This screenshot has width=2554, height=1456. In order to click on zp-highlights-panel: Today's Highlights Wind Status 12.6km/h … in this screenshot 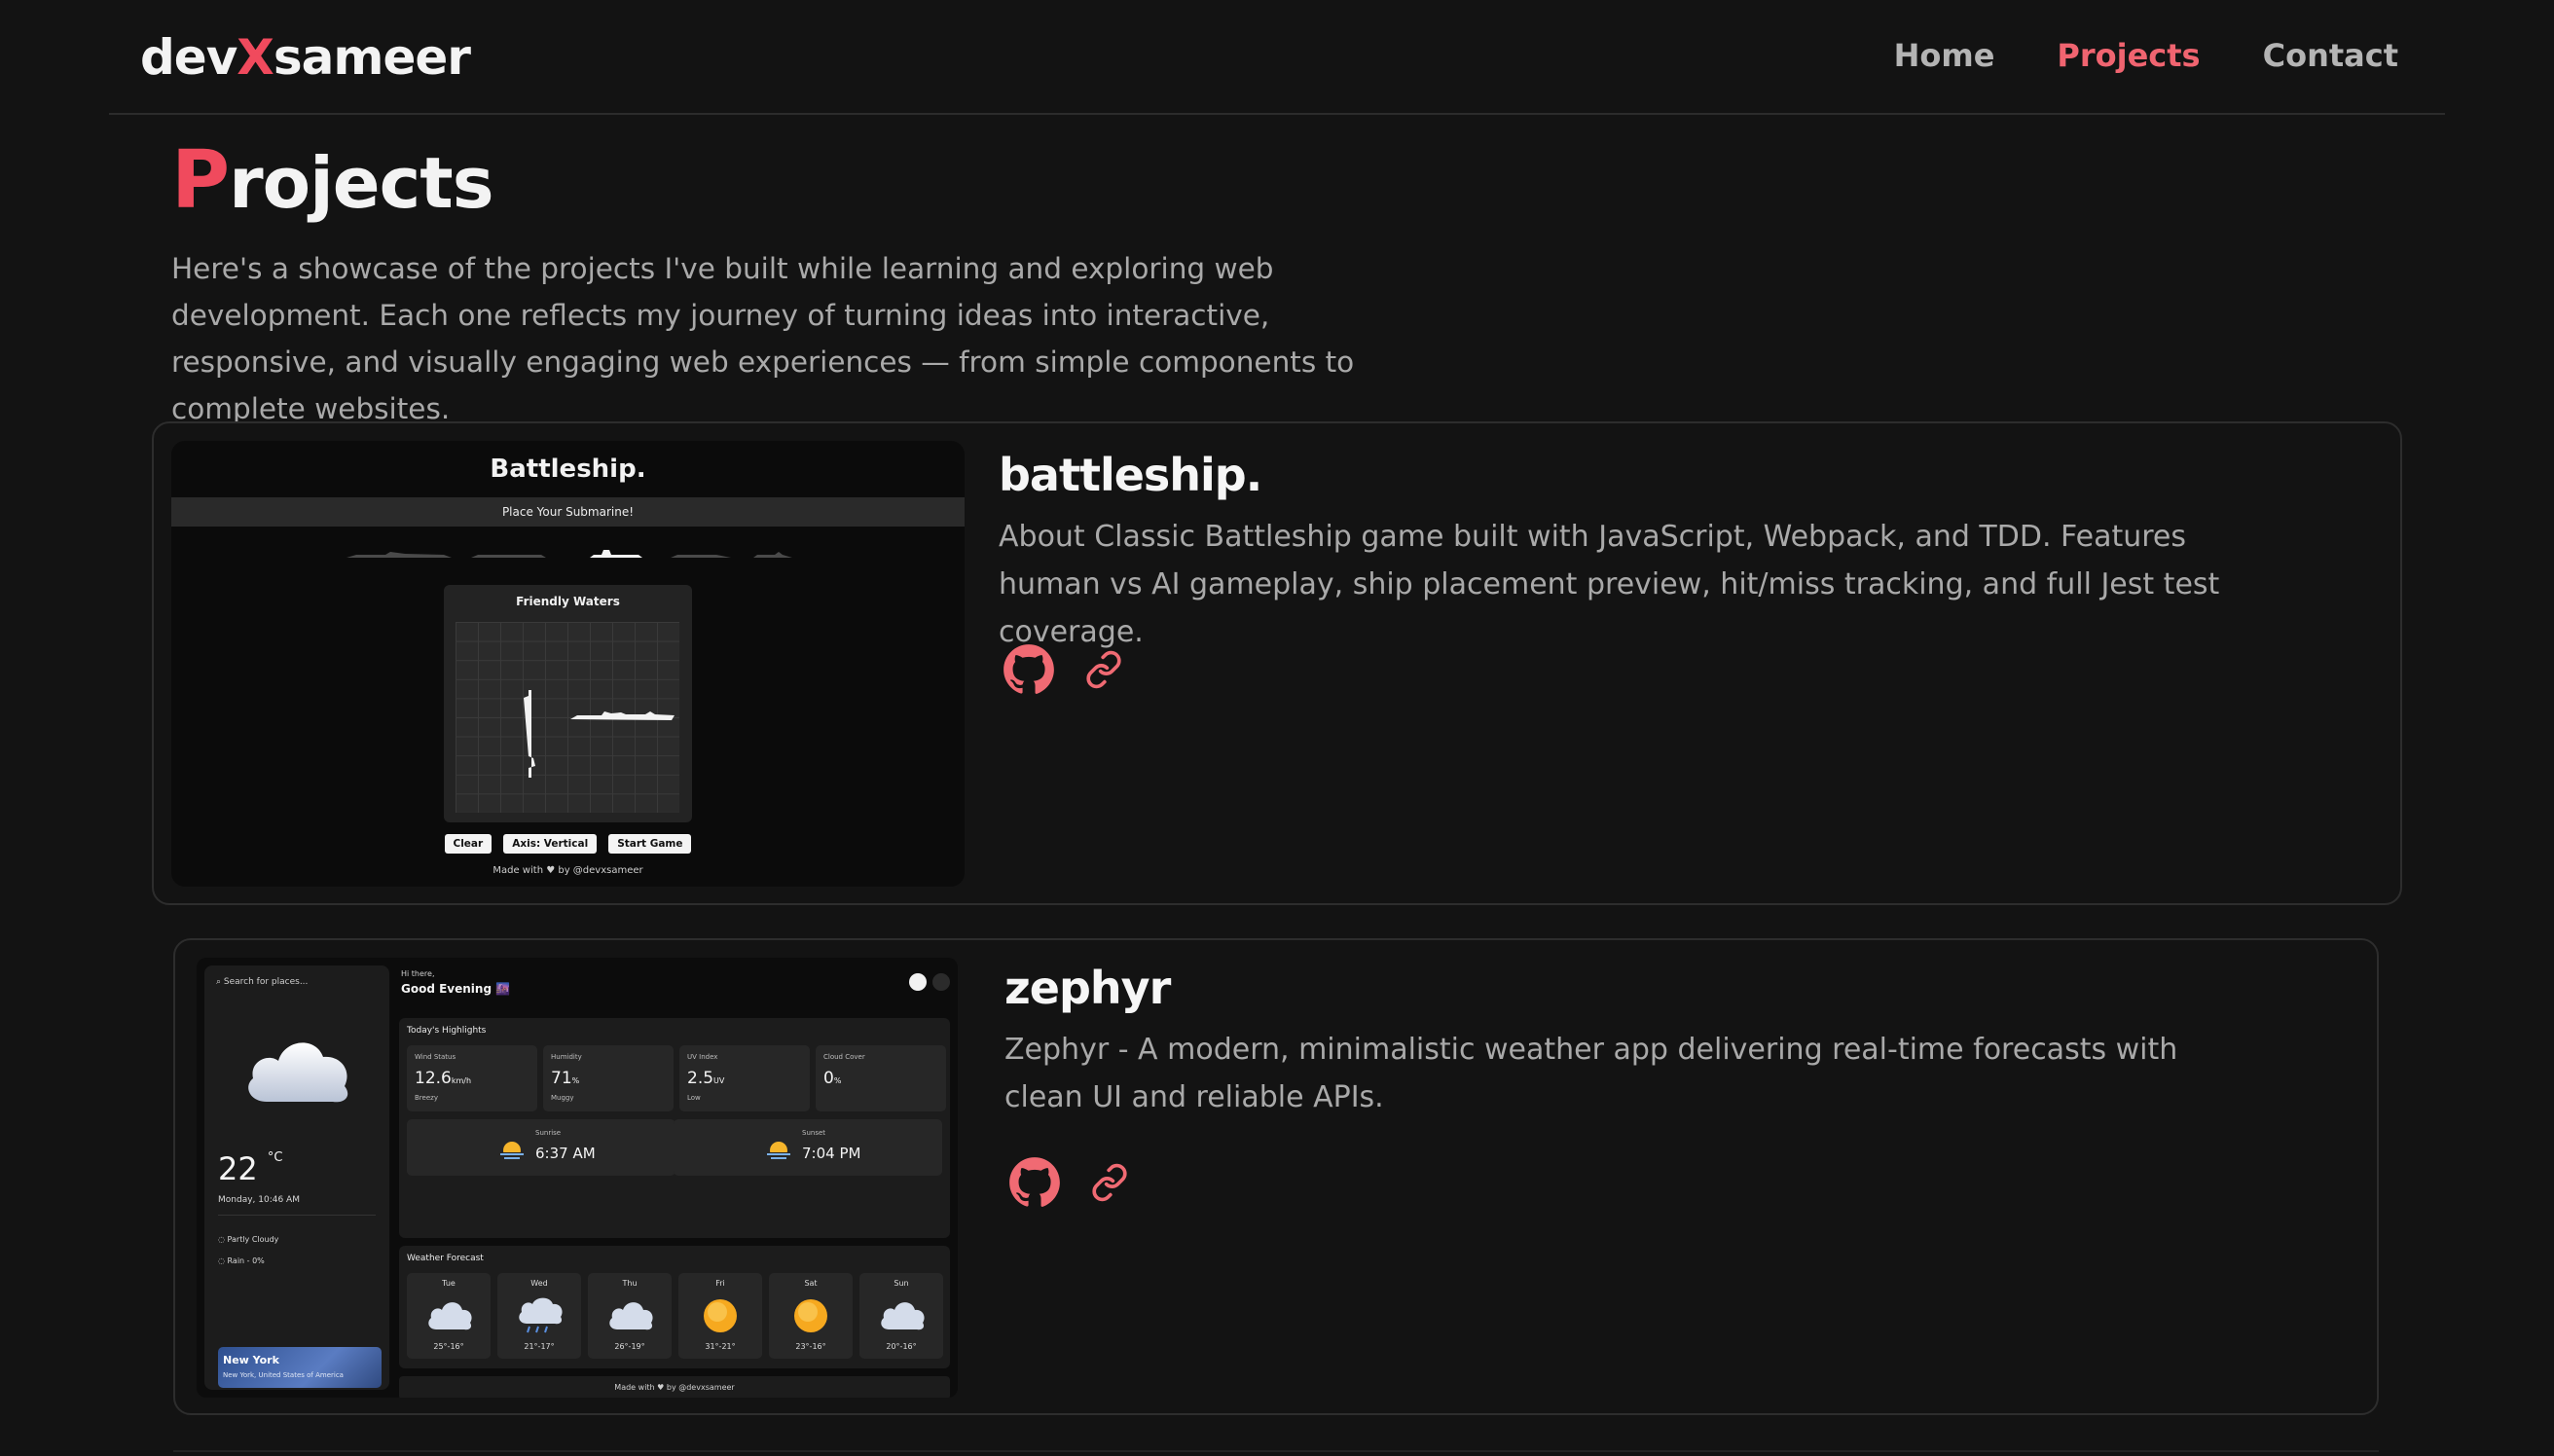, I will do `click(674, 1128)`.